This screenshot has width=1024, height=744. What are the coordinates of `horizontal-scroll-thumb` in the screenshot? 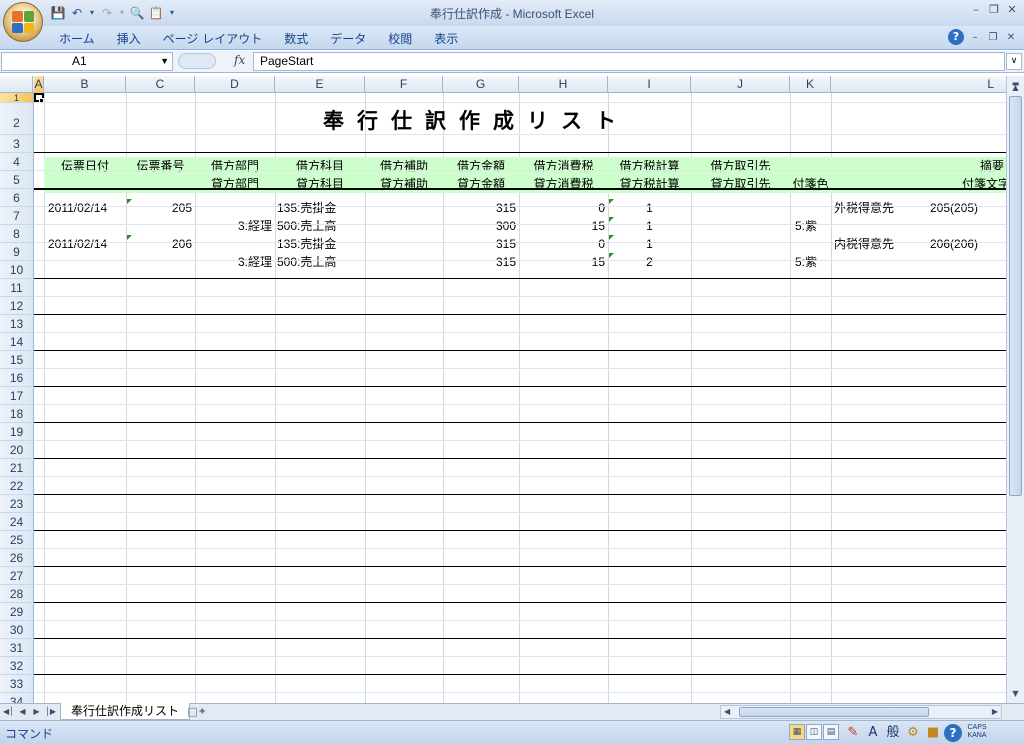 It's located at (834, 712).